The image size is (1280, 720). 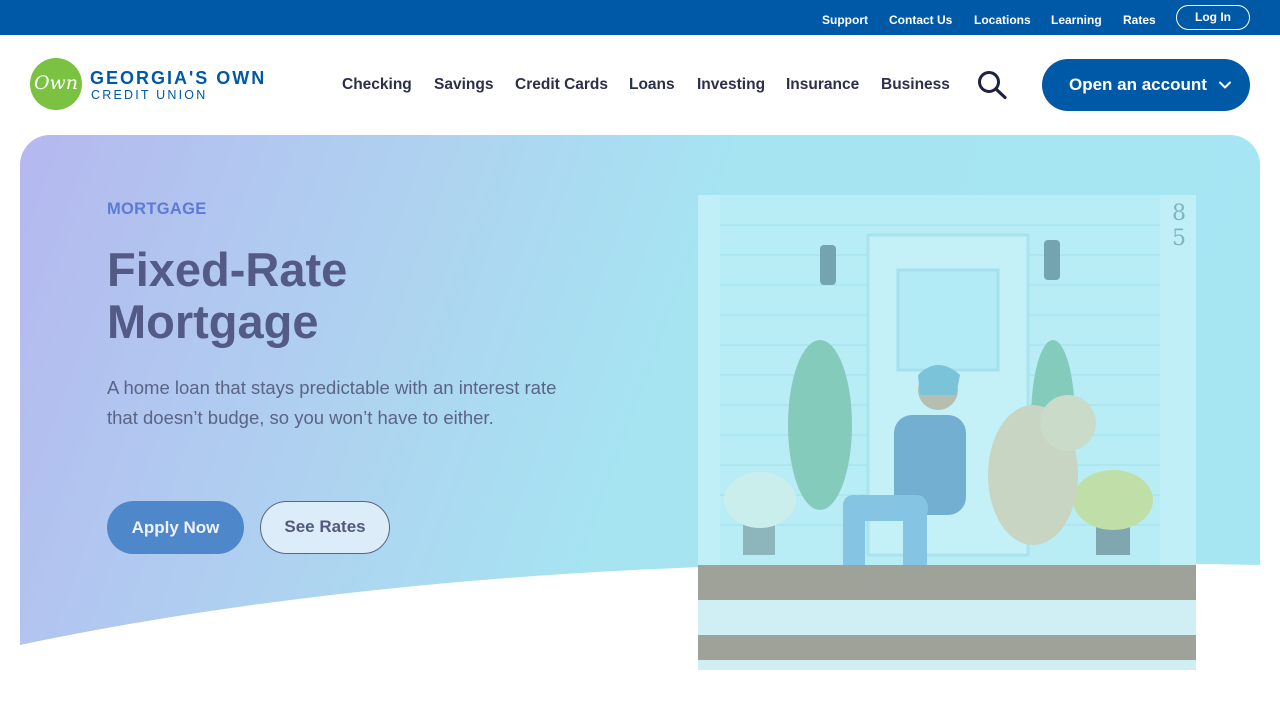 I want to click on chevron-down-icon, so click(x=1225, y=85).